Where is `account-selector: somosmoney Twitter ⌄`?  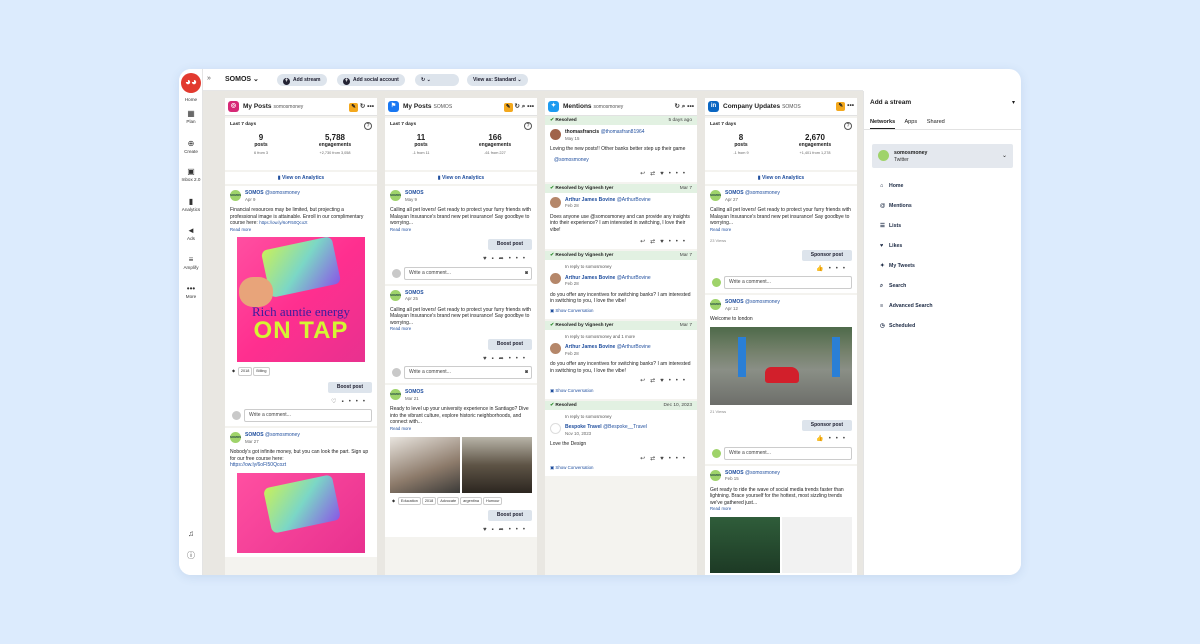
account-selector: somosmoney Twitter ⌄ is located at coordinates (942, 156).